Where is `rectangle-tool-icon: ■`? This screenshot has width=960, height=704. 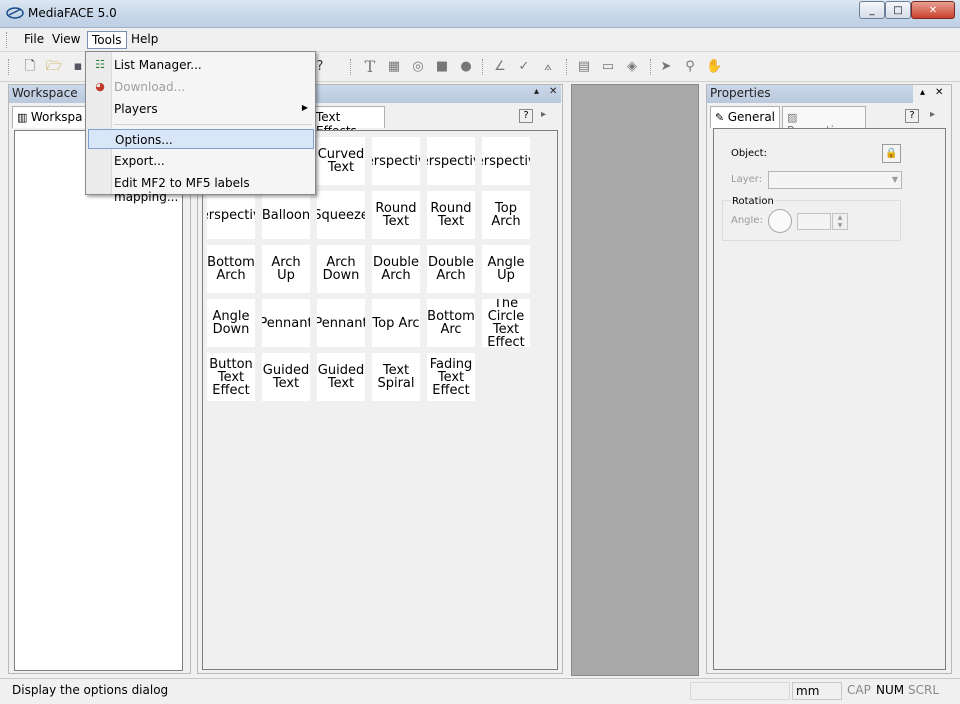 rectangle-tool-icon: ■ is located at coordinates (442, 67).